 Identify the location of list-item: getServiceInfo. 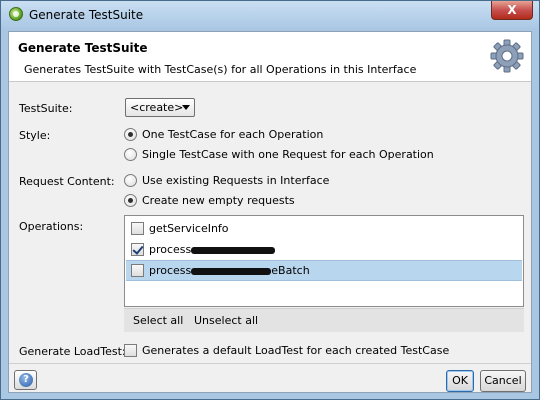
(324, 228).